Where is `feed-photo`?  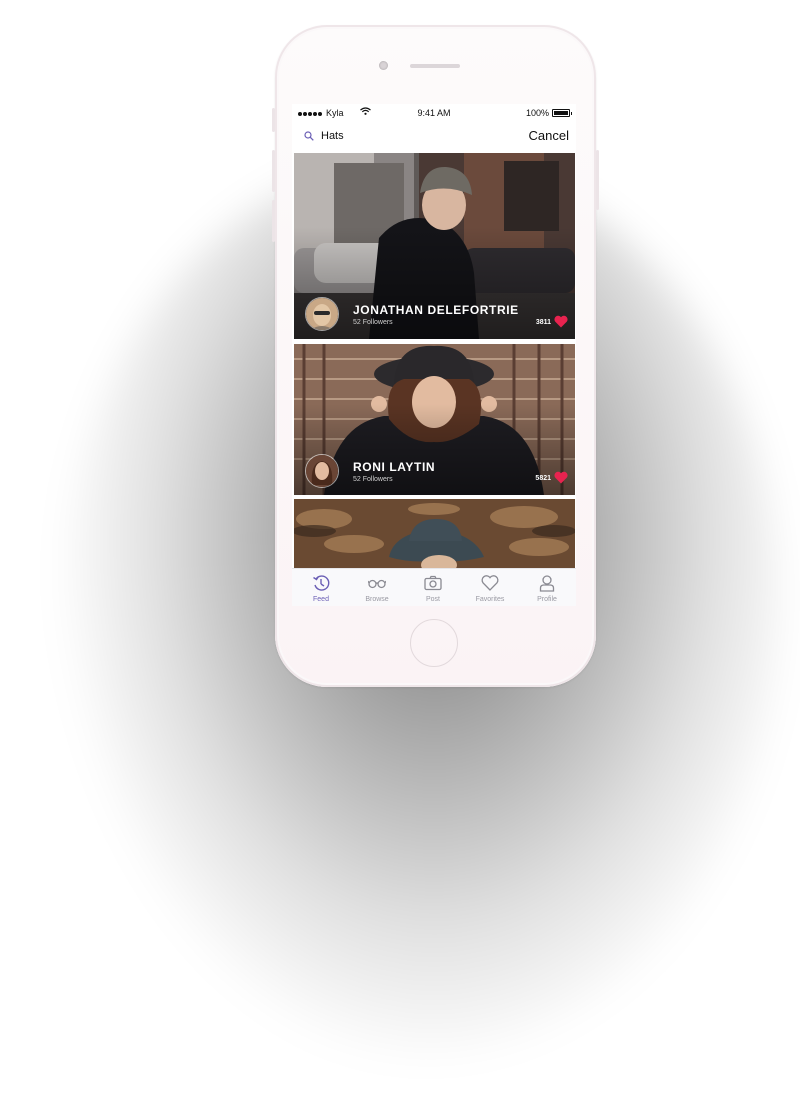
feed-photo is located at coordinates (434, 533).